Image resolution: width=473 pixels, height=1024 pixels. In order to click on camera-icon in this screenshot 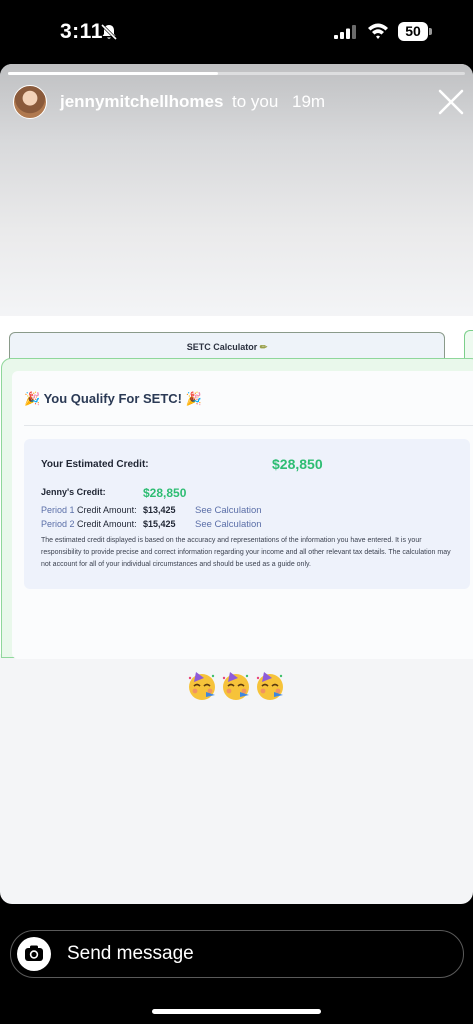, I will do `click(34, 953)`.